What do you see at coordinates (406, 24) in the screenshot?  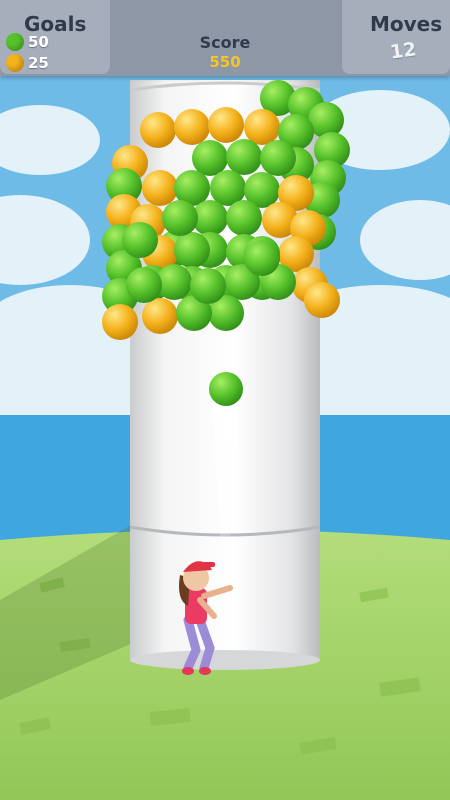 I see `moves-label: Moves` at bounding box center [406, 24].